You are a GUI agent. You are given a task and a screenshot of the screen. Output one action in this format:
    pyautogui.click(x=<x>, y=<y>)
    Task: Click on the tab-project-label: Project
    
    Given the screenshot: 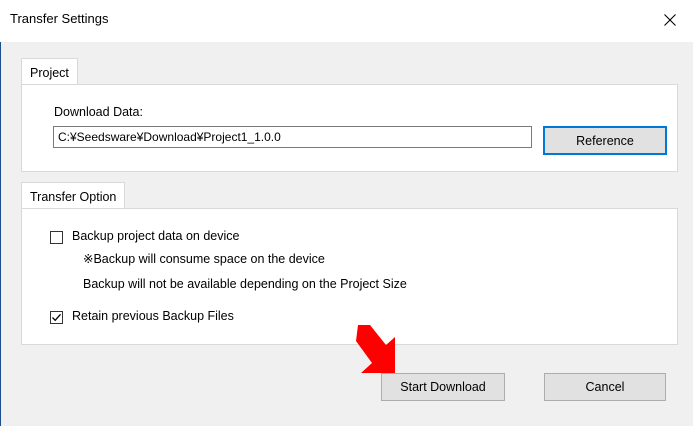 What is the action you would take?
    pyautogui.click(x=49, y=73)
    